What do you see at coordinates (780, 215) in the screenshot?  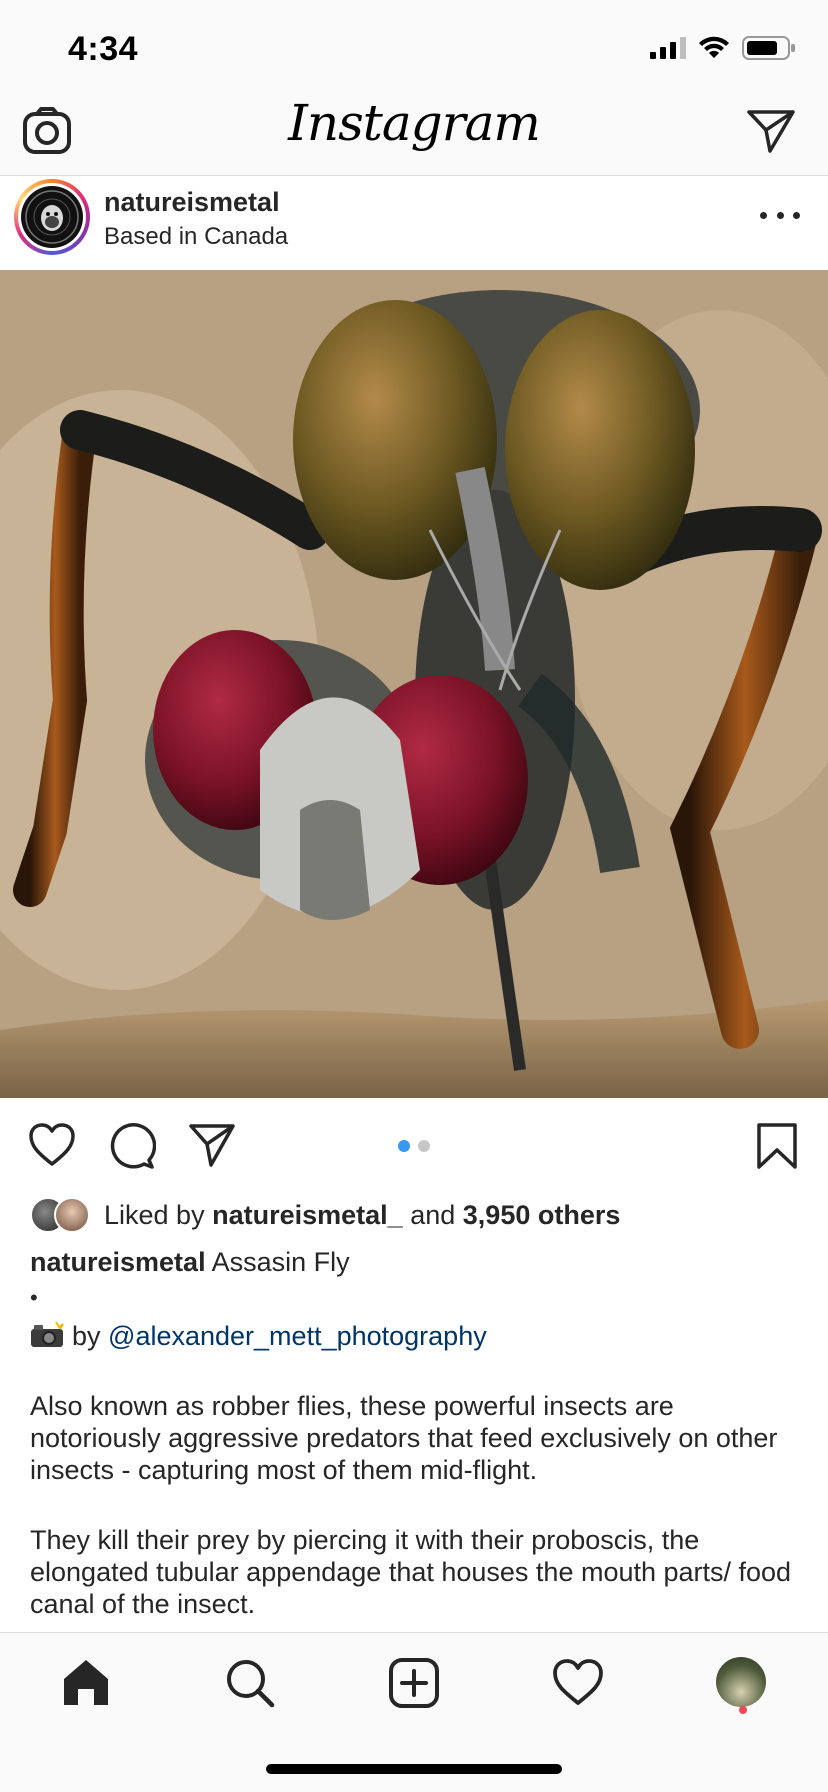 I see `more-options-button` at bounding box center [780, 215].